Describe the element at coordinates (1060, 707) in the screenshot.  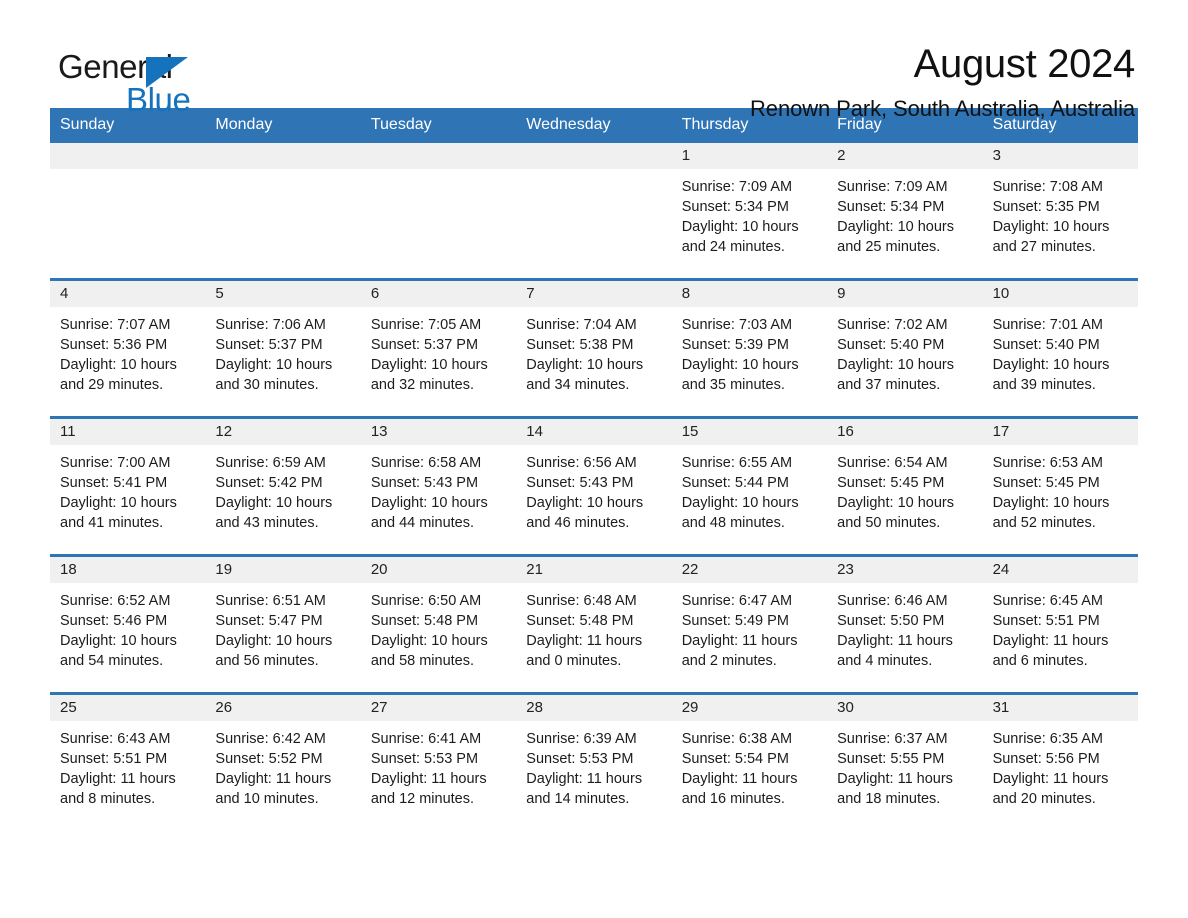
I see `day-number-band: 31` at that location.